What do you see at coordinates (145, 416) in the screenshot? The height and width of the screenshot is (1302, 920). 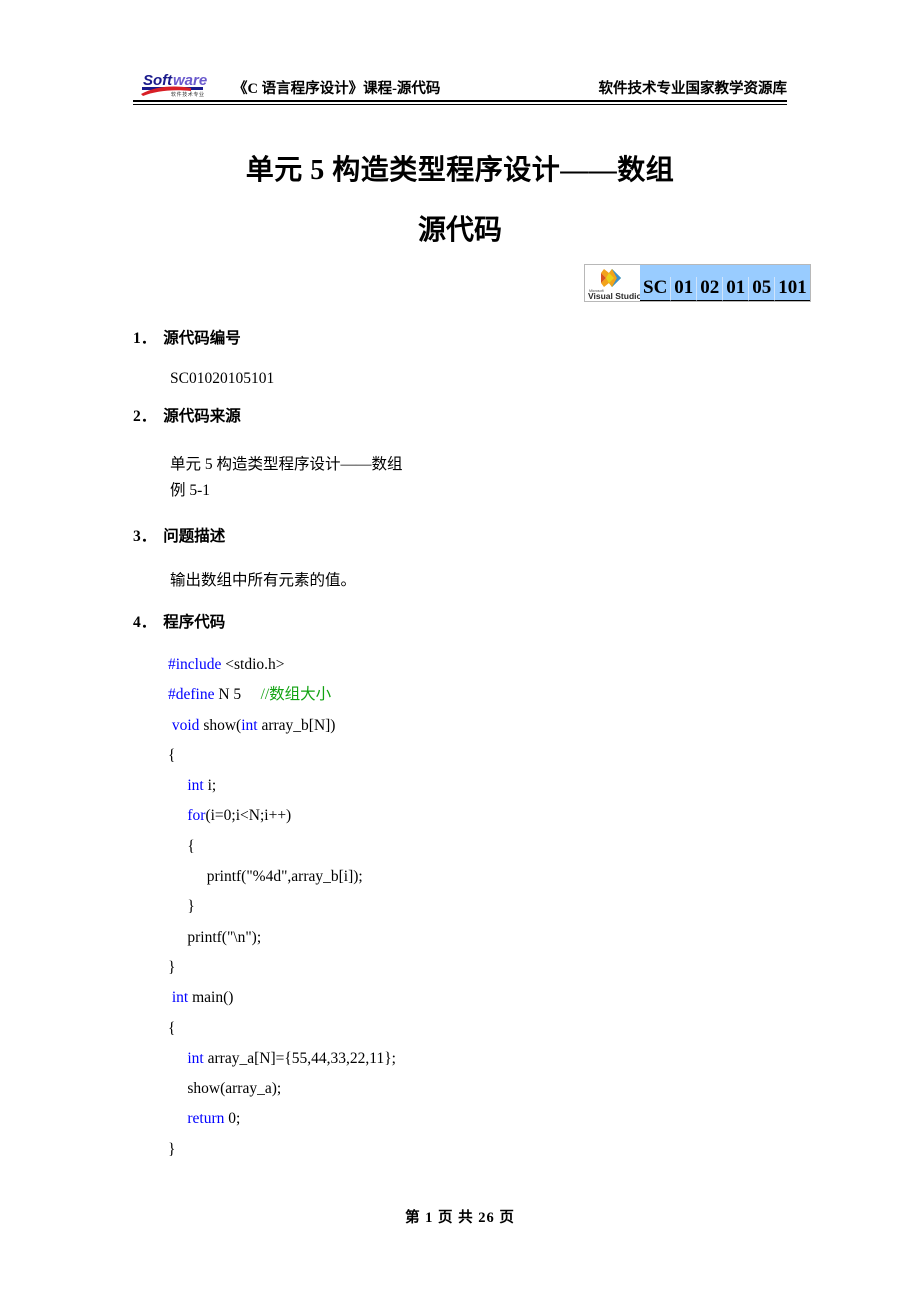 I see `section-number-2: 2．` at bounding box center [145, 416].